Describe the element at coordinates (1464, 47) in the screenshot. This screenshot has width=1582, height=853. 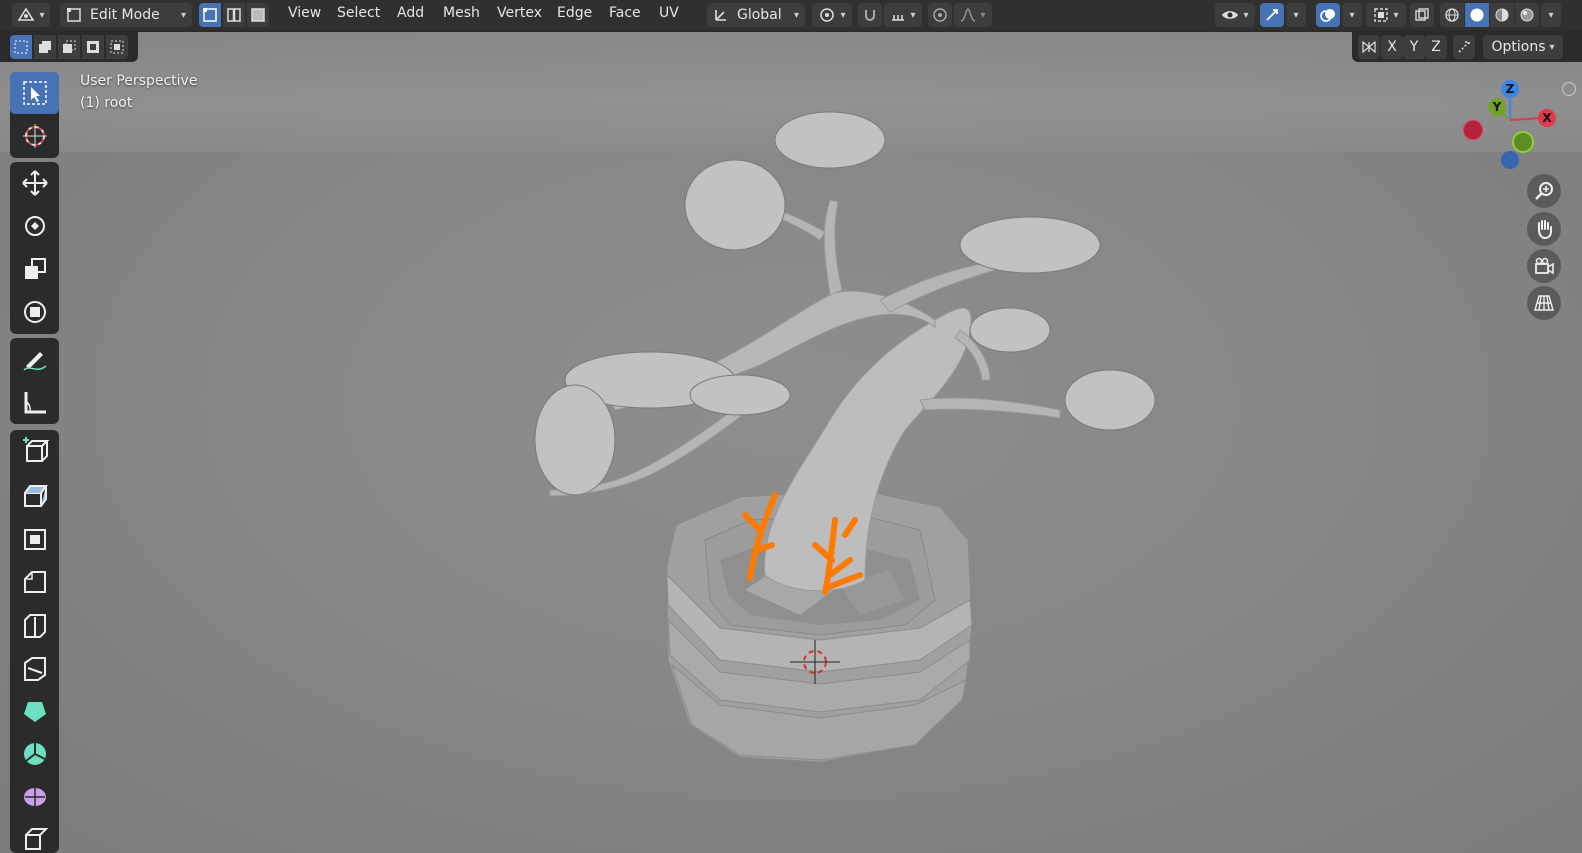
I see `auto-merge-toggle` at that location.